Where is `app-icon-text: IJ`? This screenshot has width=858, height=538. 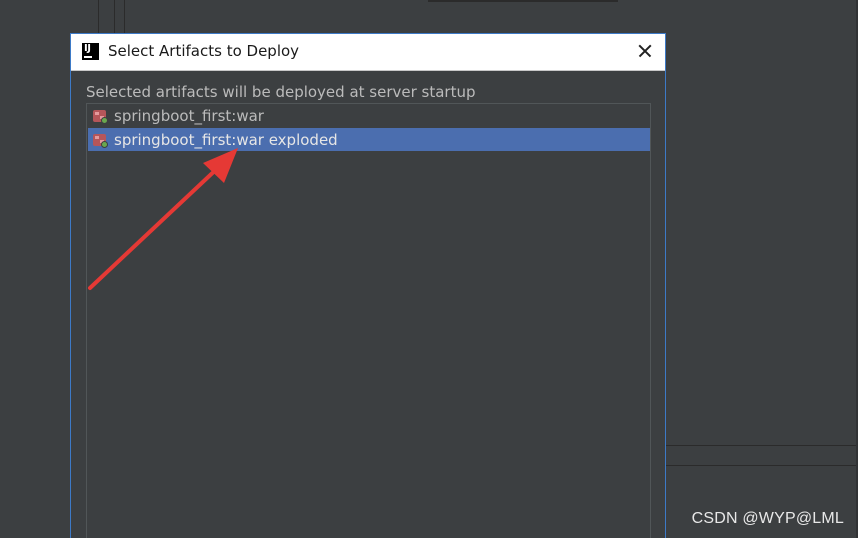
app-icon-text: IJ is located at coordinates (87, 48).